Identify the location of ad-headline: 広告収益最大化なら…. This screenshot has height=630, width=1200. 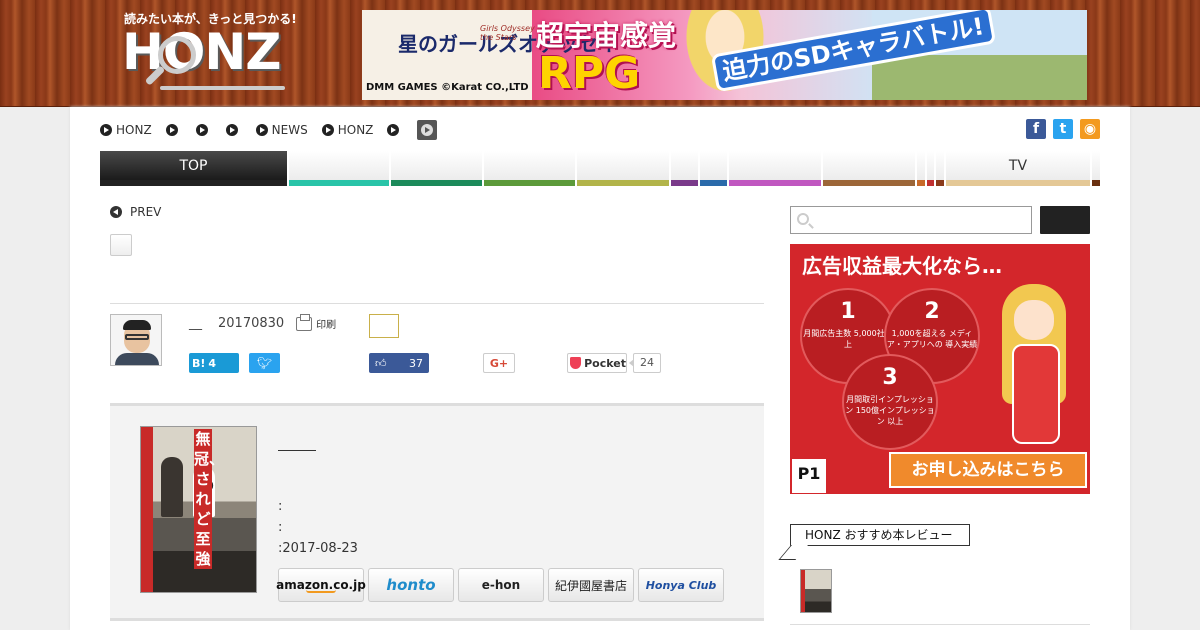
(902, 266).